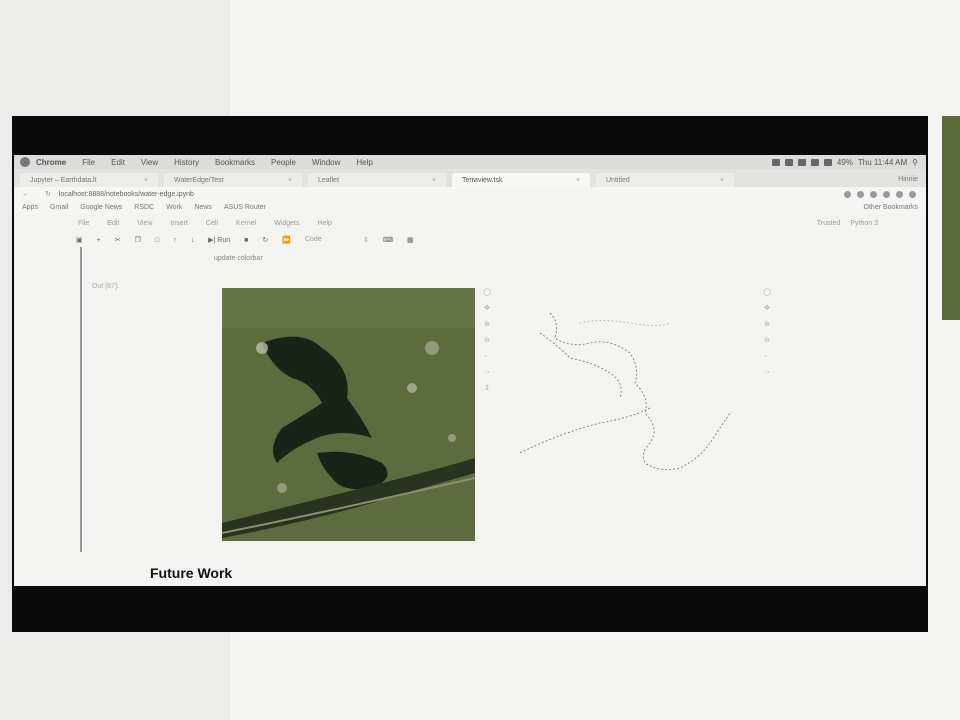 This screenshot has height=720, width=960. What do you see at coordinates (845, 162) in the screenshot?
I see `battery-text: 49%` at bounding box center [845, 162].